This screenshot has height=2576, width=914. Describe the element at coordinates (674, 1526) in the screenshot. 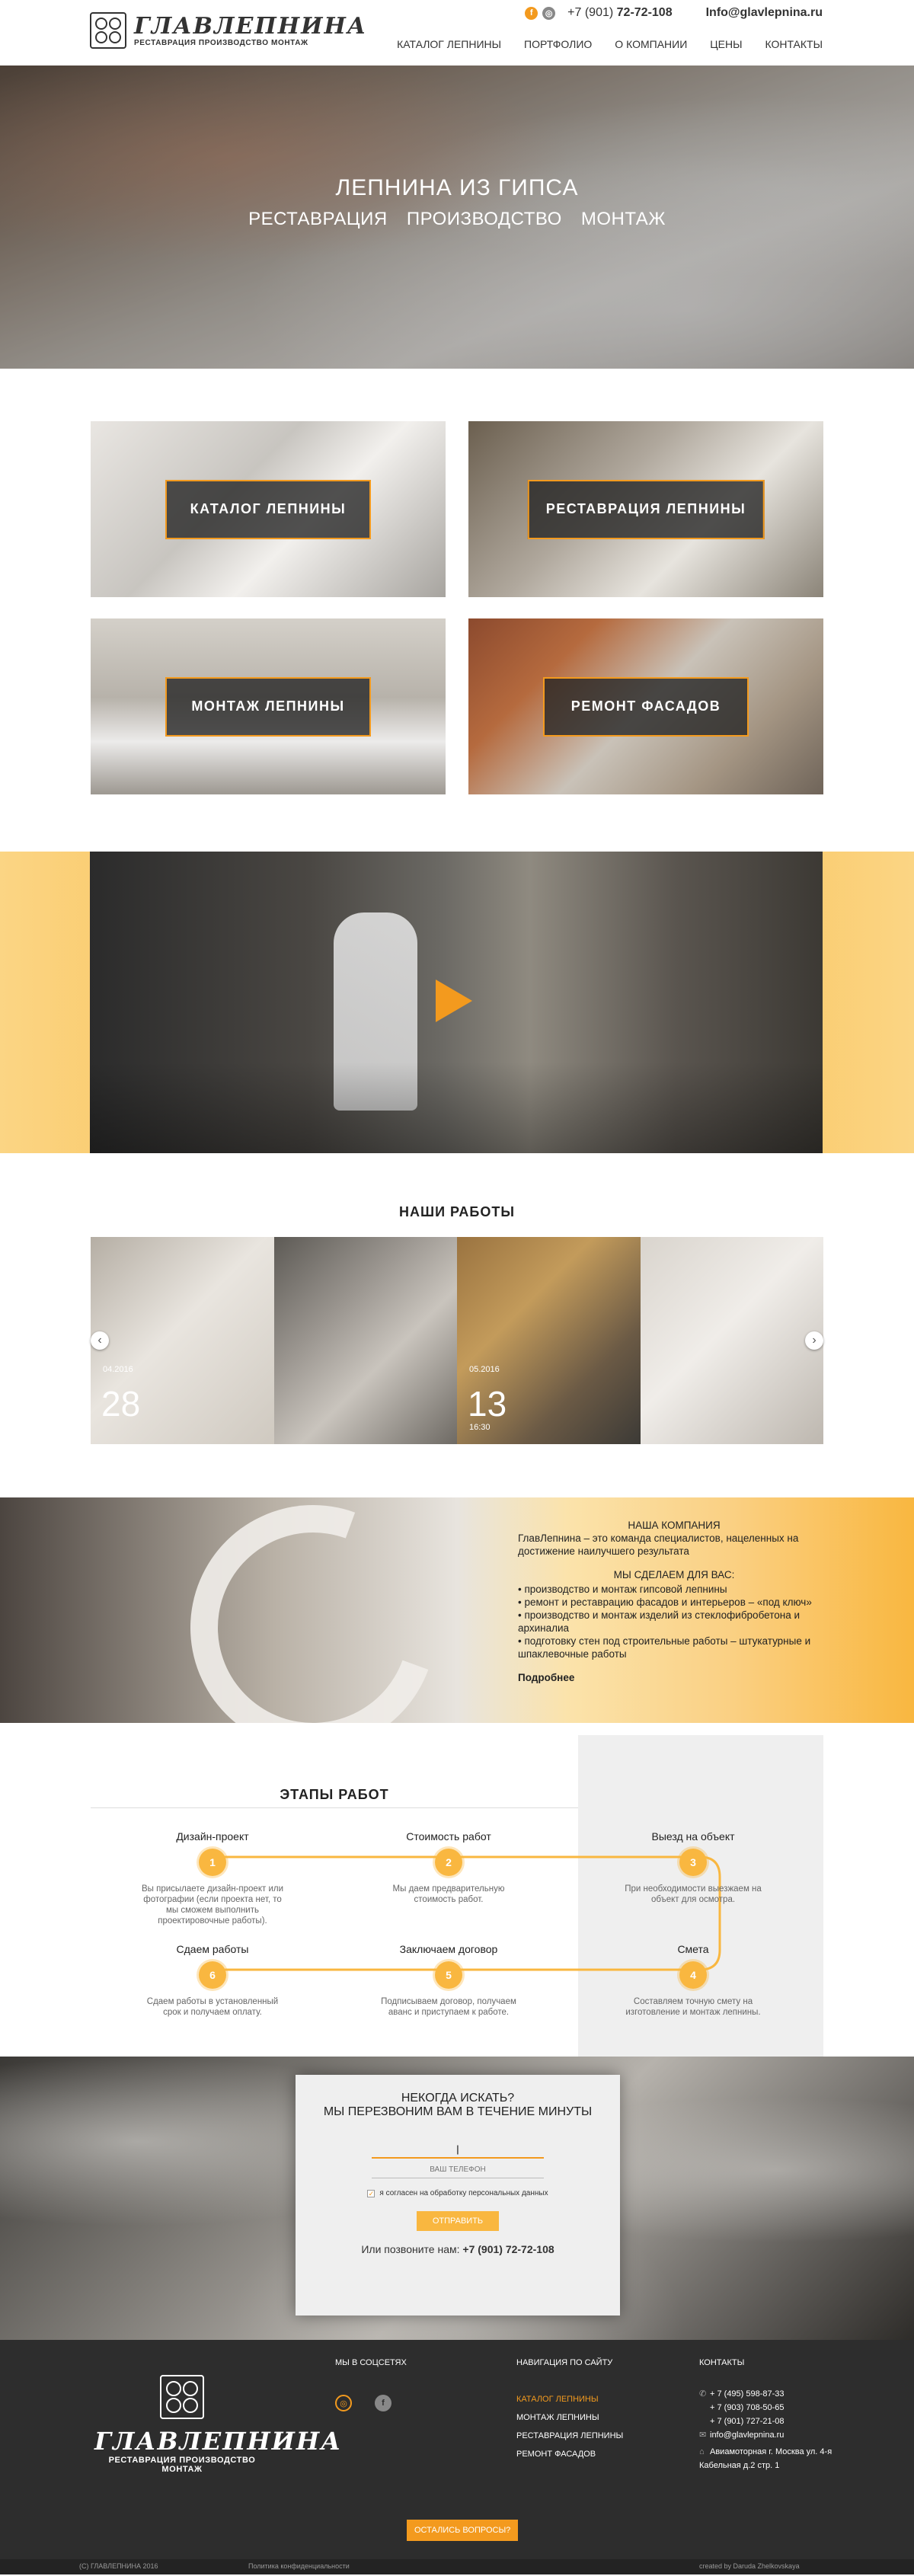

I see `company-heading: НАША КОМПАНИЯ` at that location.